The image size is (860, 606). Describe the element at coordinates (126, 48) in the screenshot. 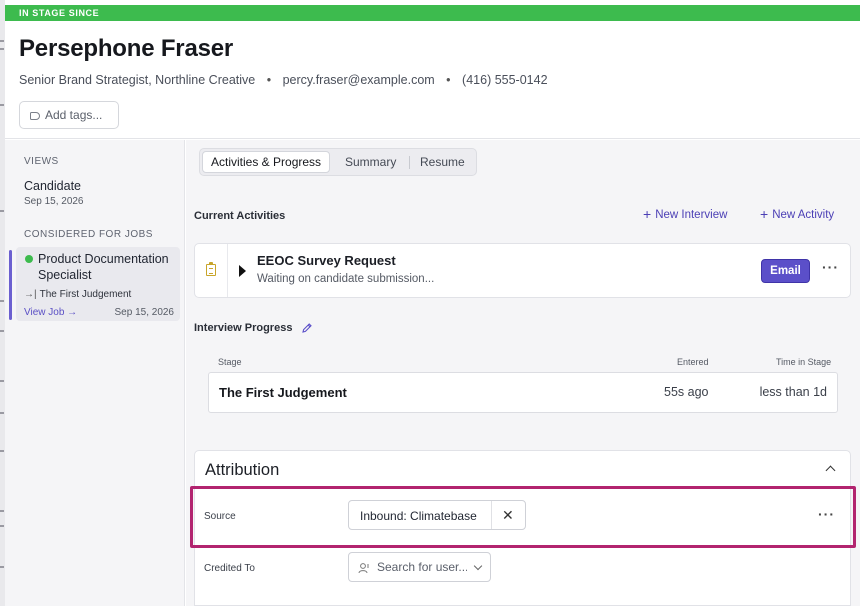

I see `candidate-name: Persephone Fraser` at that location.